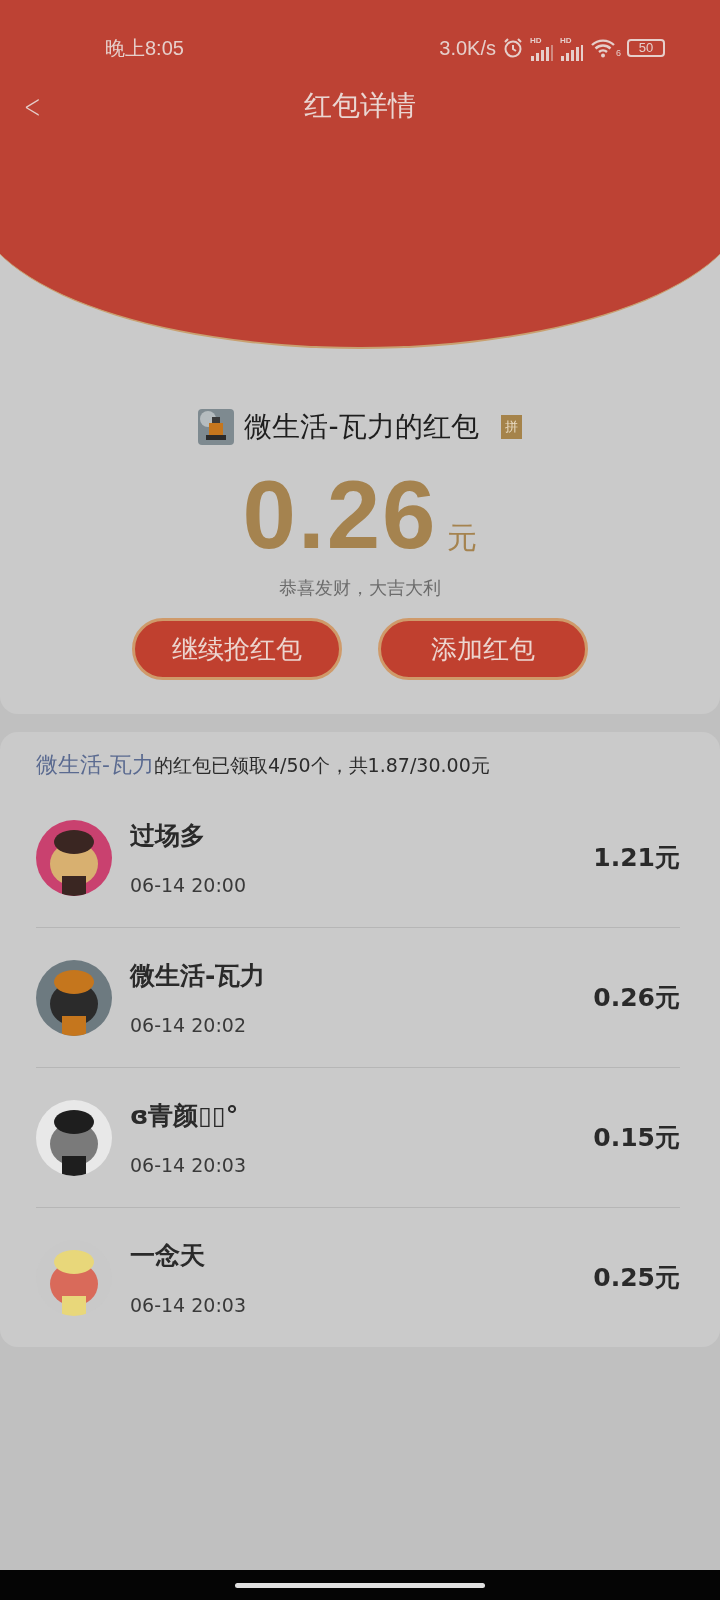 The height and width of the screenshot is (1600, 720). Describe the element at coordinates (263, 765) in the screenshot. I see `summary-text: 微生活-瓦力 的红包已领取4/50个，共1.87/30.00元` at that location.